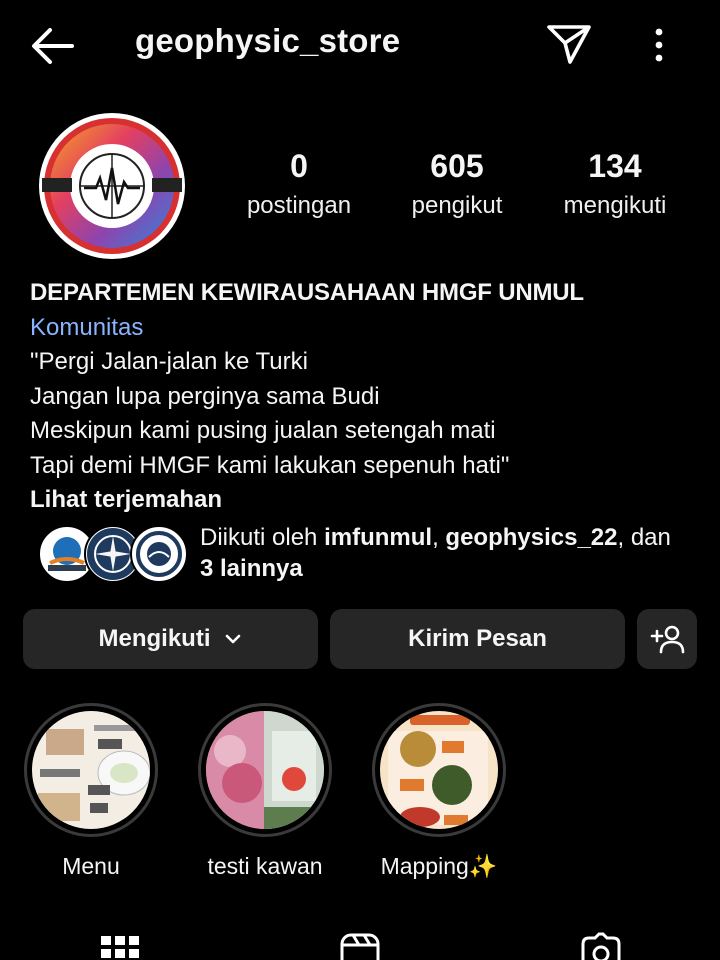  What do you see at coordinates (159, 554) in the screenshot?
I see `follower-avatar` at bounding box center [159, 554].